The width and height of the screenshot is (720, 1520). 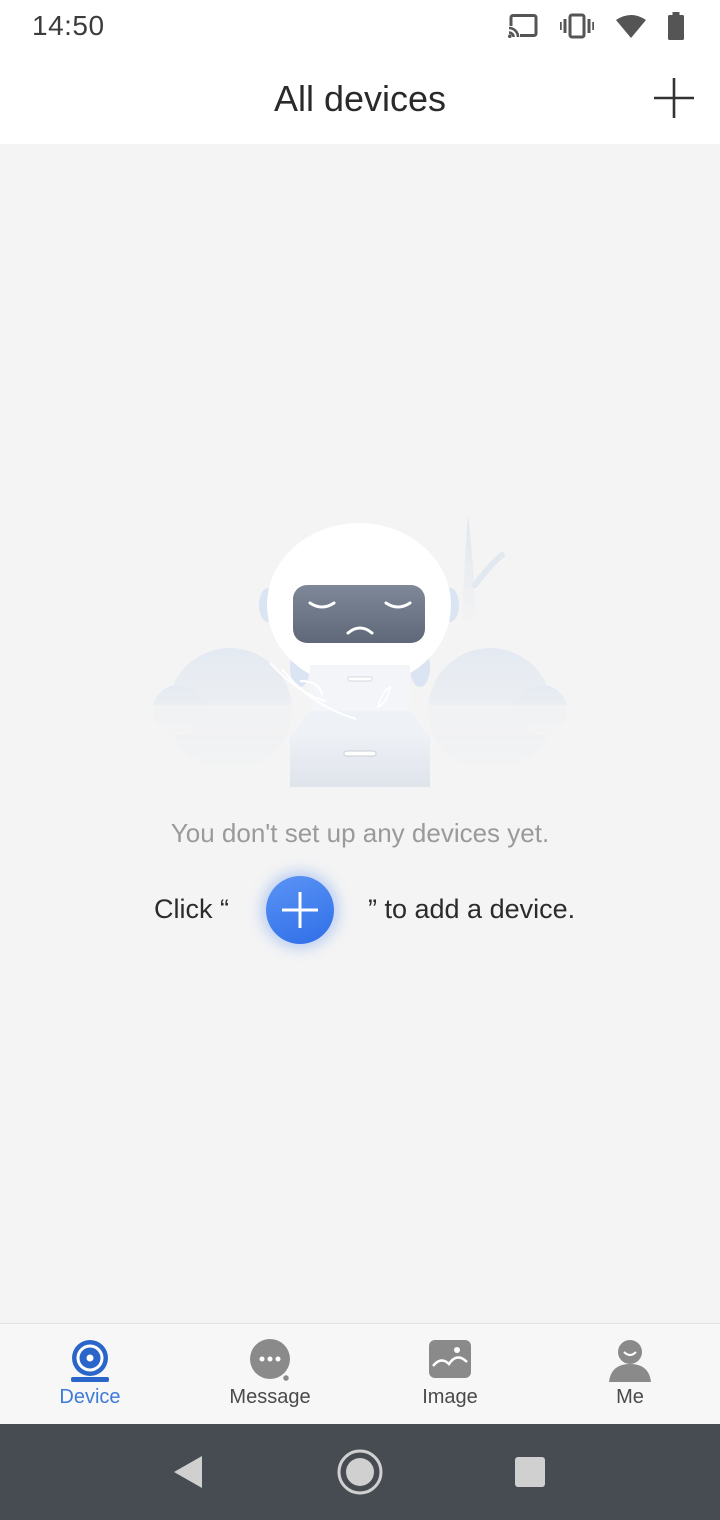 I want to click on hint-suffix: ” to add a device., so click(x=472, y=909).